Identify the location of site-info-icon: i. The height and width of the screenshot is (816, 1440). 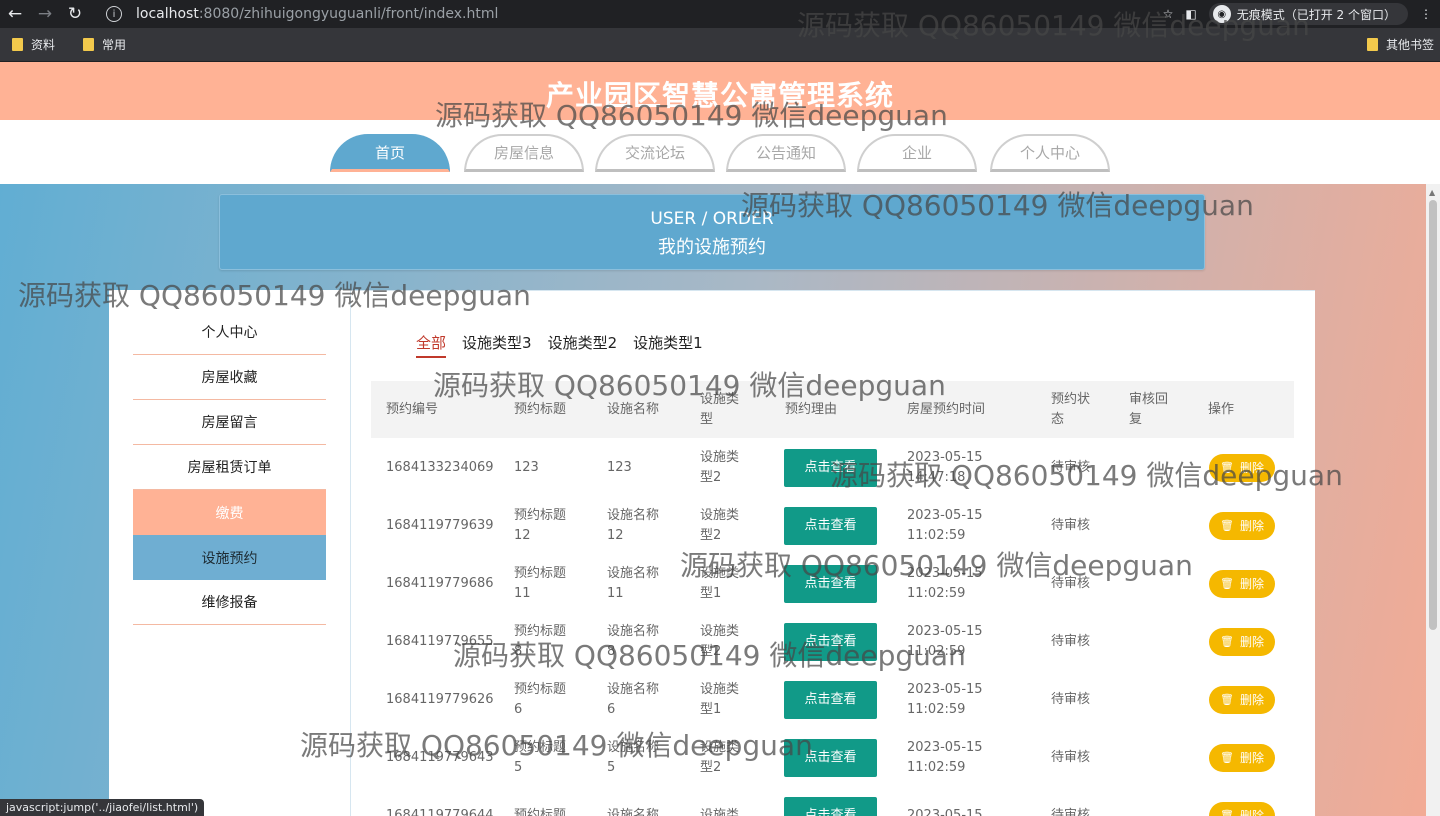
(114, 14).